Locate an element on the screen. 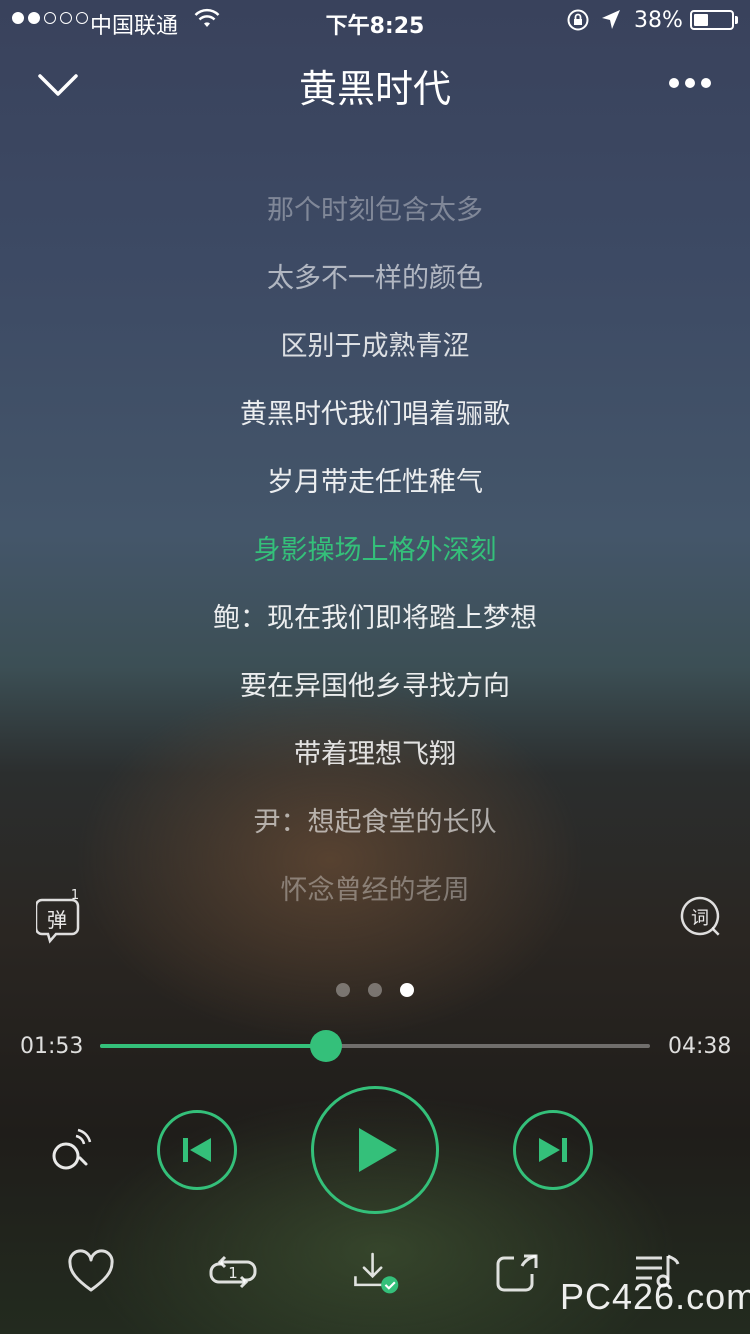  skip-next-icon is located at coordinates (553, 1150).